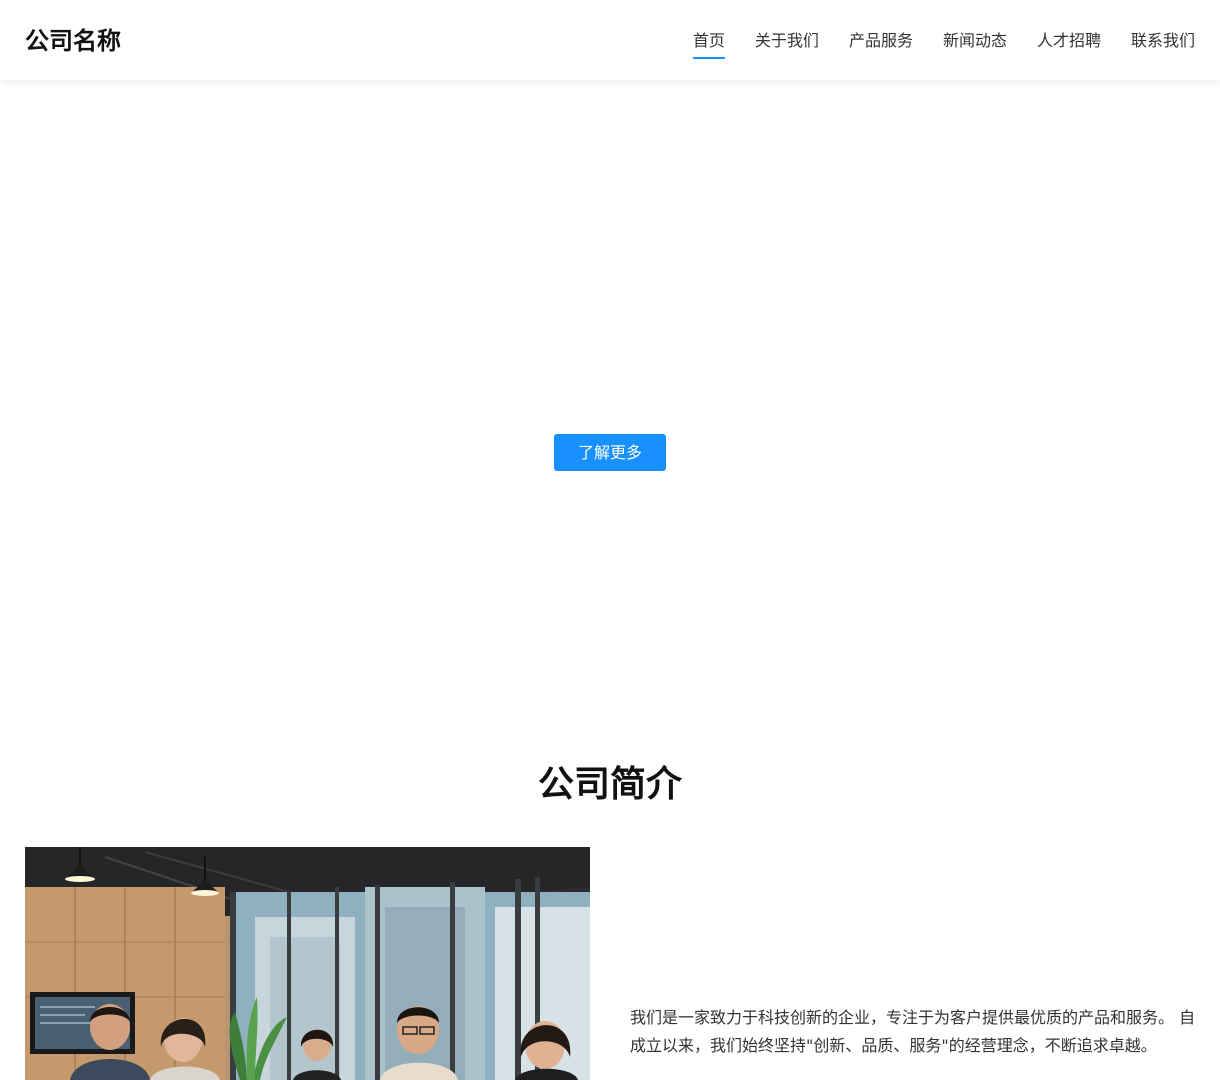 This screenshot has height=1080, width=1220. What do you see at coordinates (975, 42) in the screenshot?
I see `nav-item-news: 新闻动态` at bounding box center [975, 42].